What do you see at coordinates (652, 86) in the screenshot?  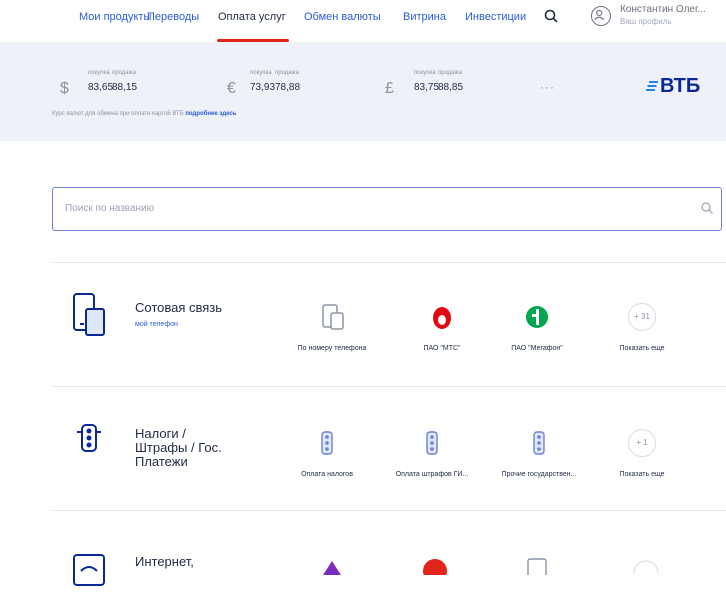 I see `vtb-logo-icon` at bounding box center [652, 86].